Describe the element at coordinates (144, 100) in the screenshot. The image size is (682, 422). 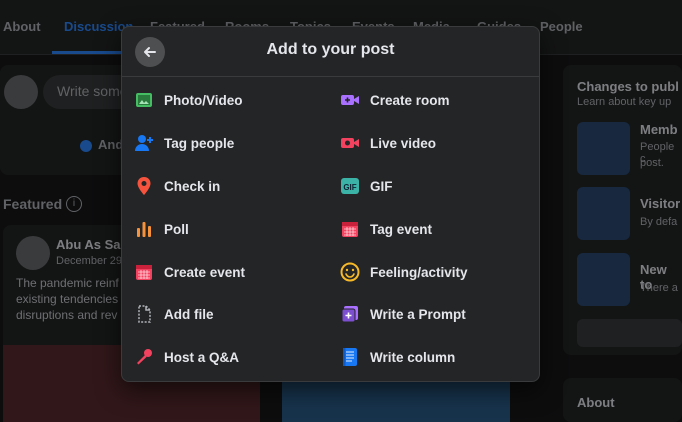
I see `photo-video-icon` at that location.